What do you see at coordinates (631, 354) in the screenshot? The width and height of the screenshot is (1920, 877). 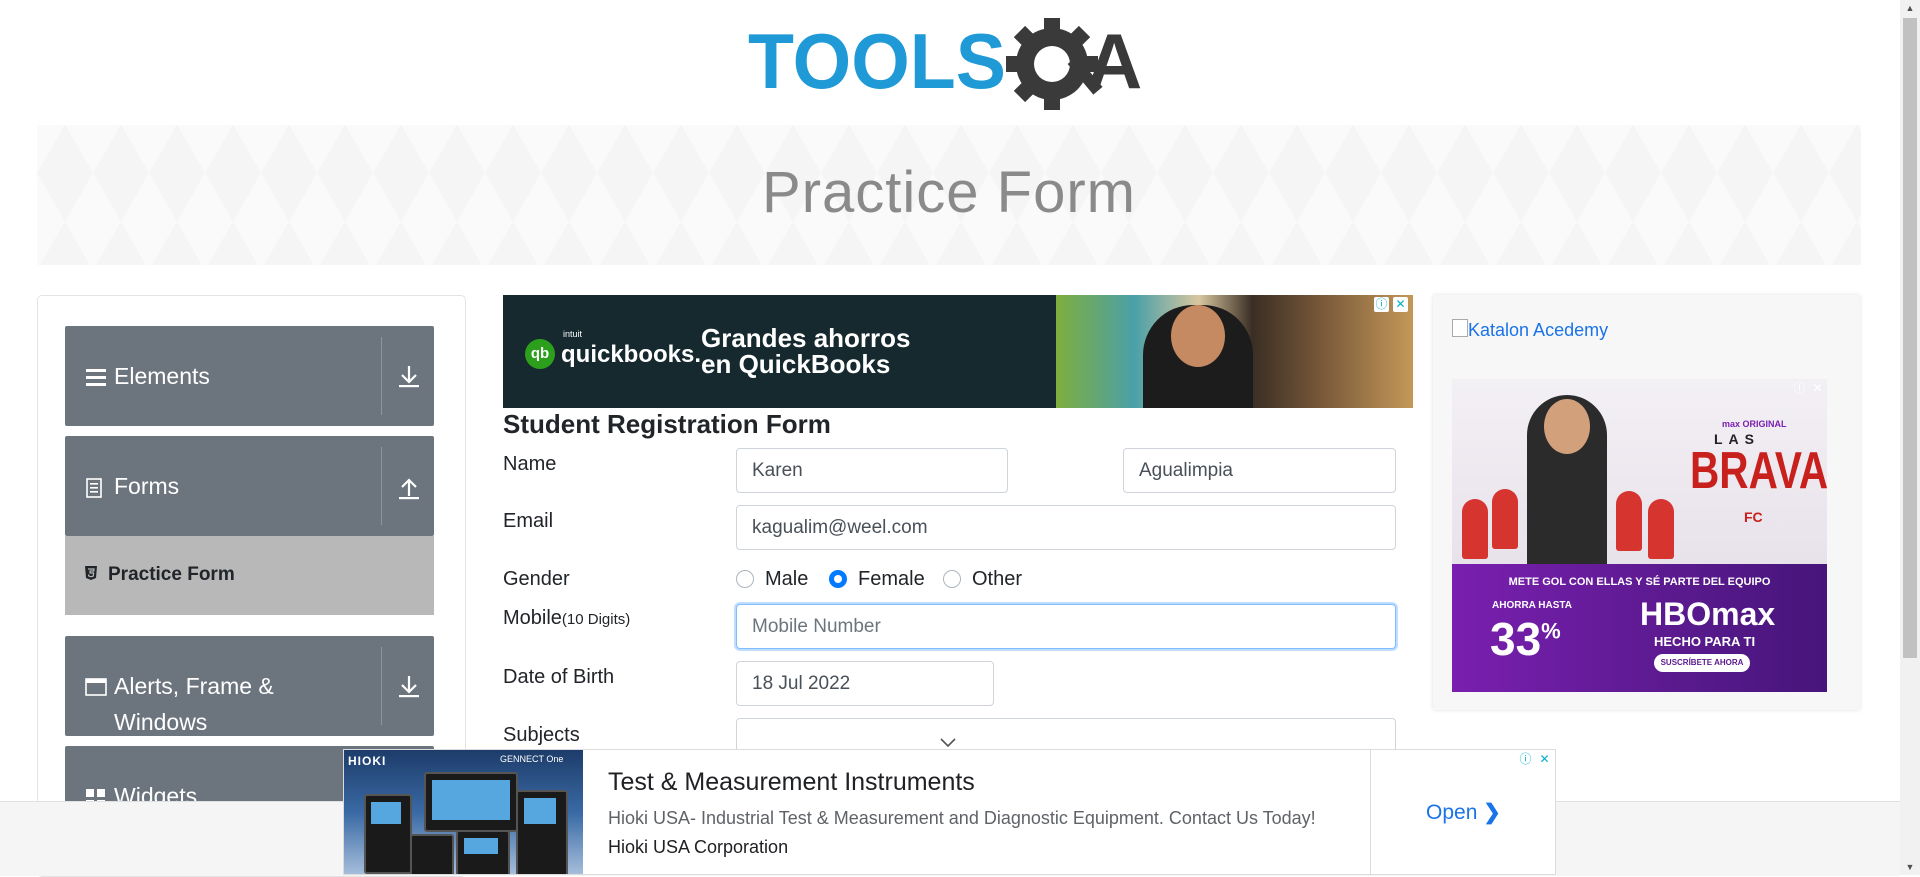 I see `ad-brand: quickbooks.` at bounding box center [631, 354].